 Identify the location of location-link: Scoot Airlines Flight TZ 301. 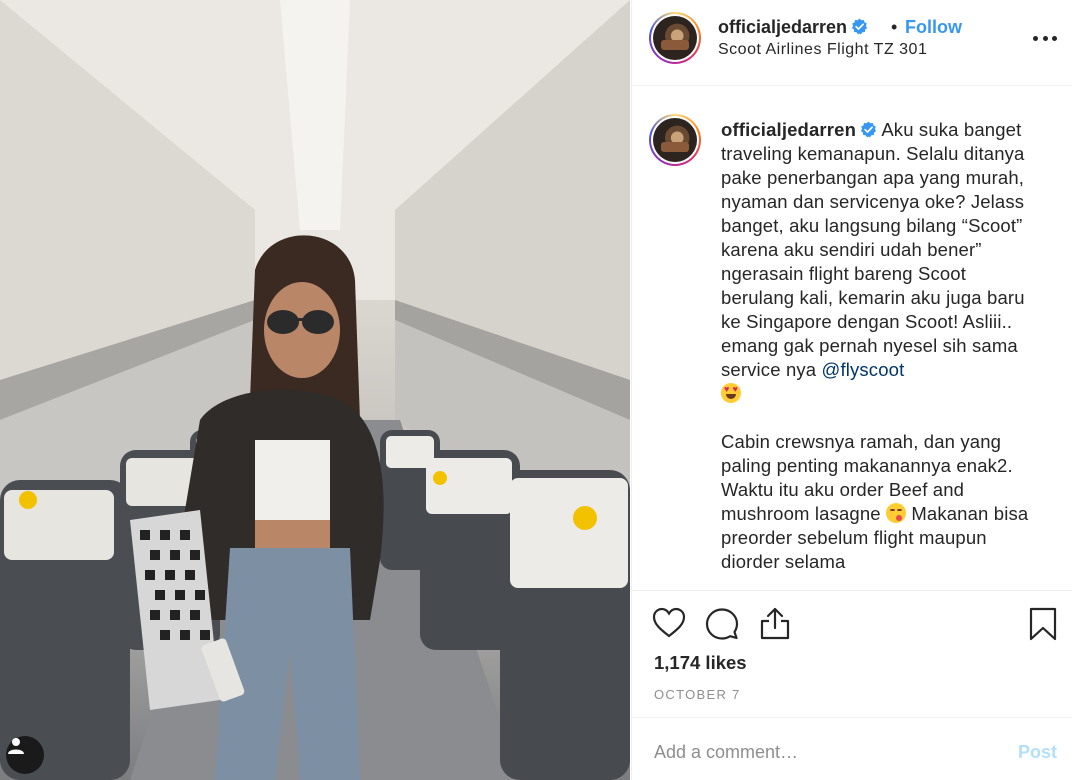
(822, 50).